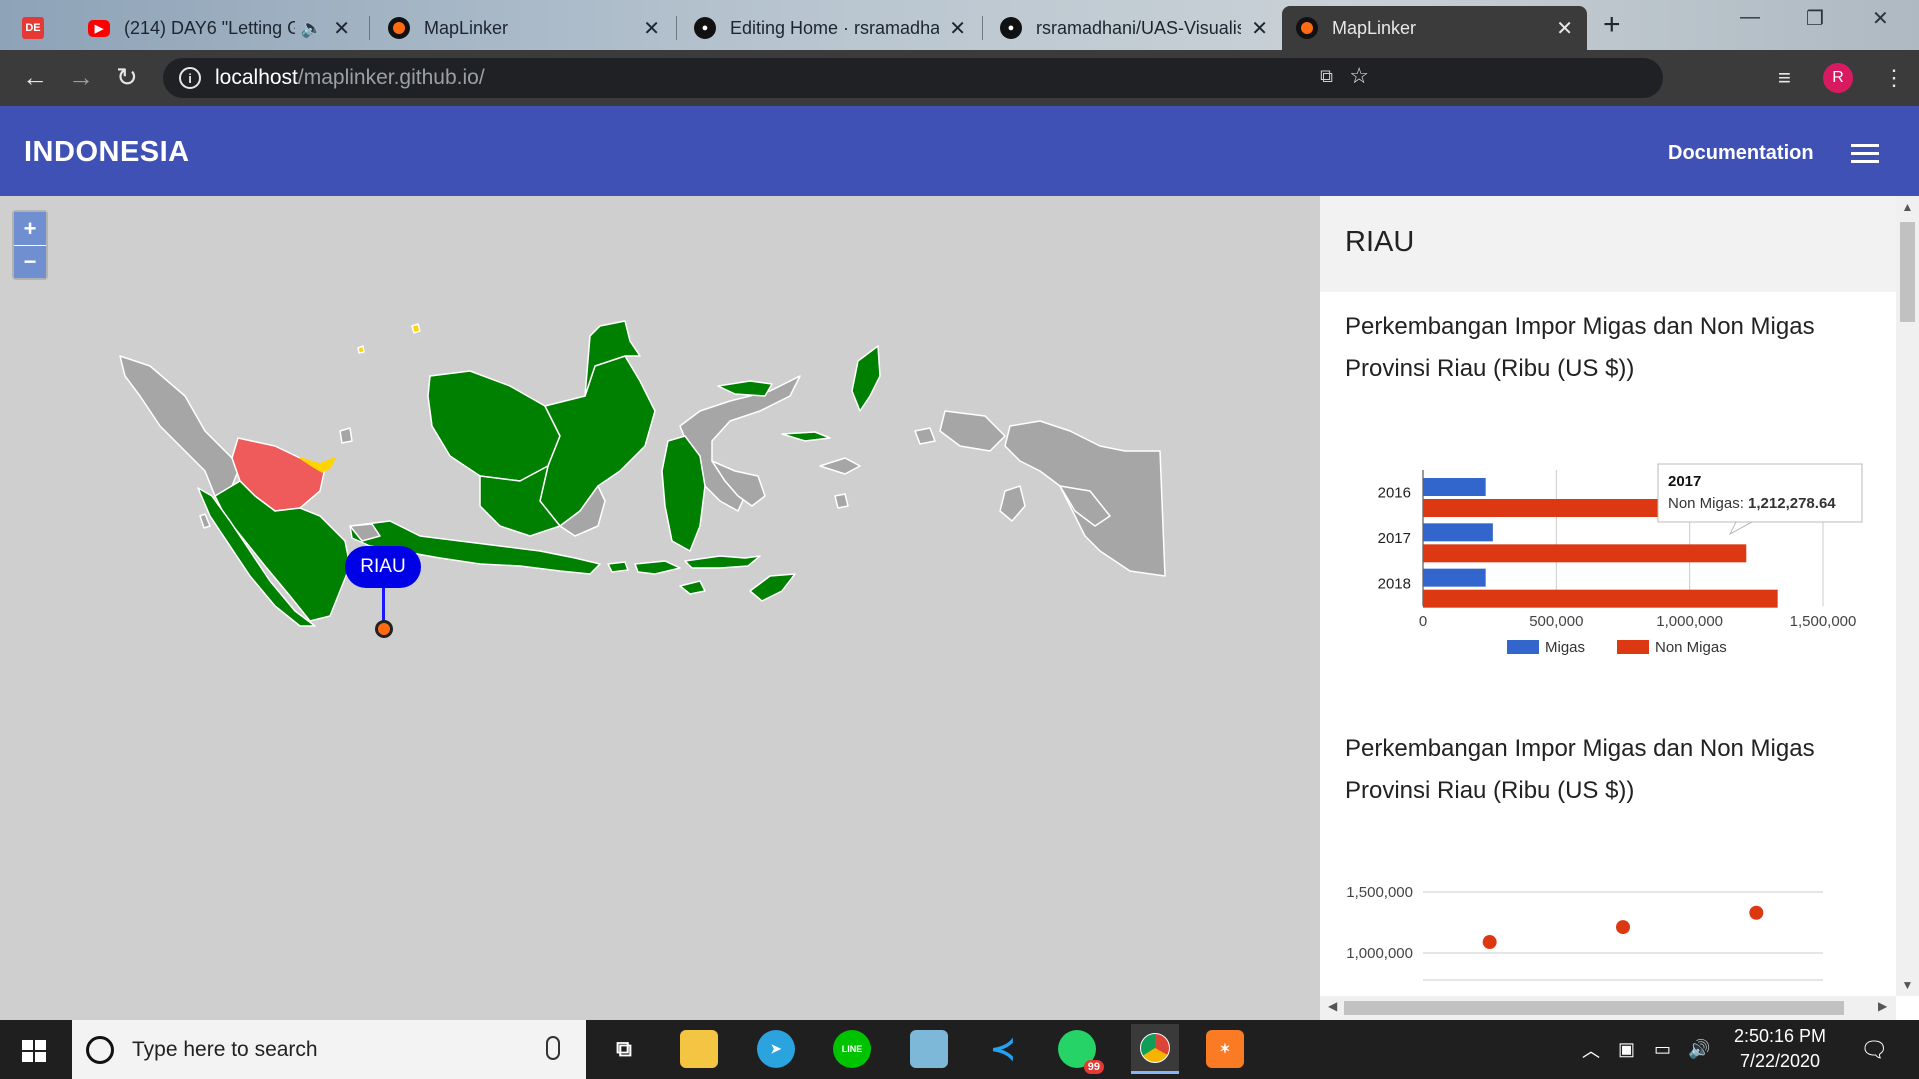 The image size is (1919, 1079). Describe the element at coordinates (1003, 1049) in the screenshot. I see `vscode-icon: ≺` at that location.